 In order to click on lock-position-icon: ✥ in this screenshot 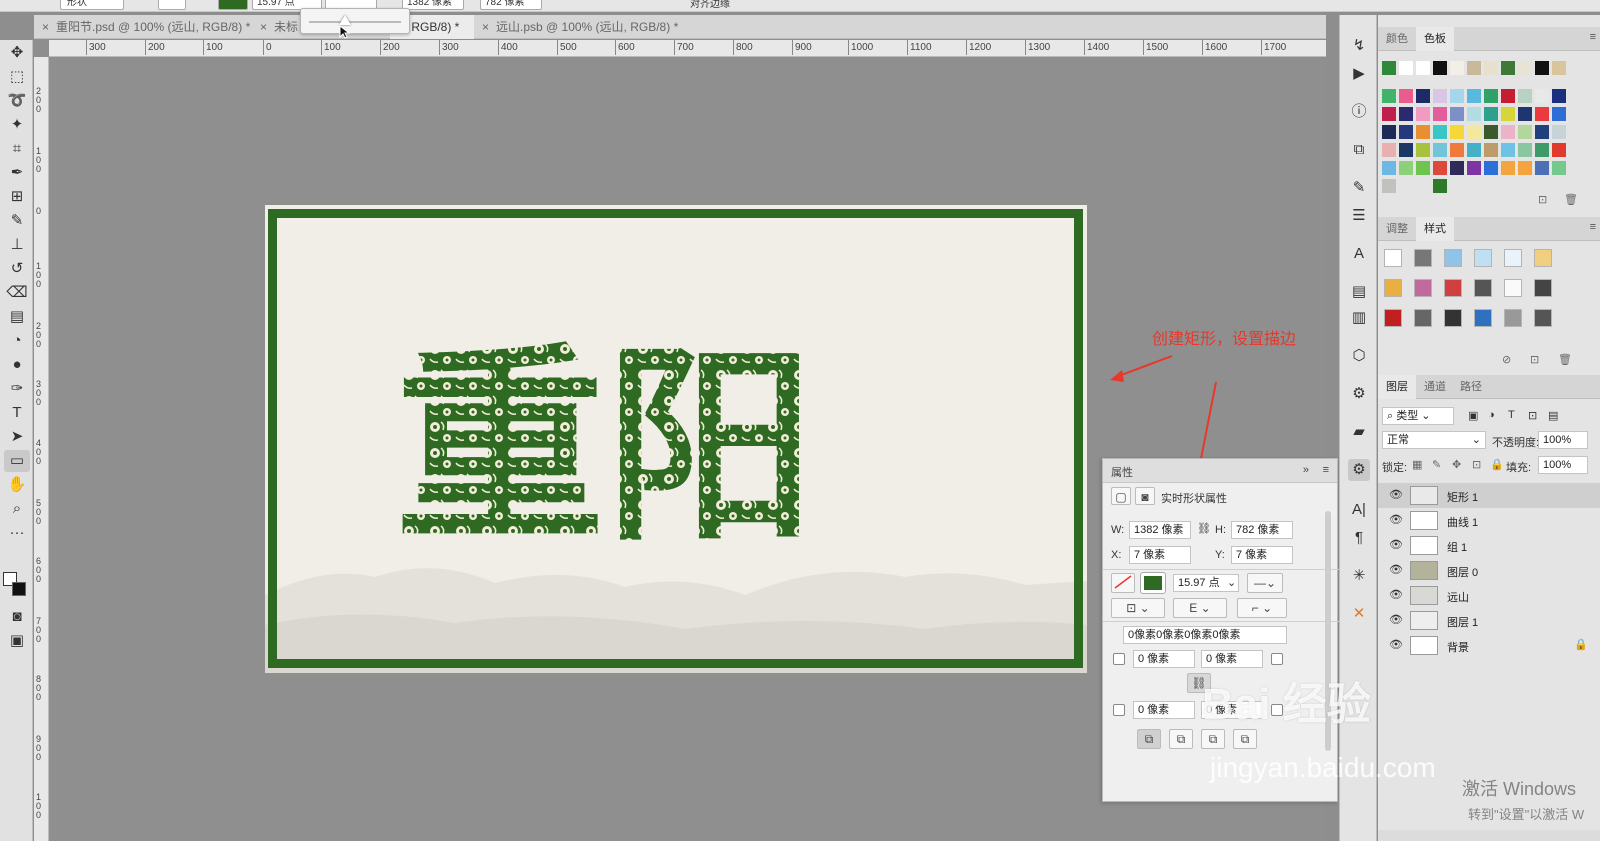, I will do `click(1456, 464)`.